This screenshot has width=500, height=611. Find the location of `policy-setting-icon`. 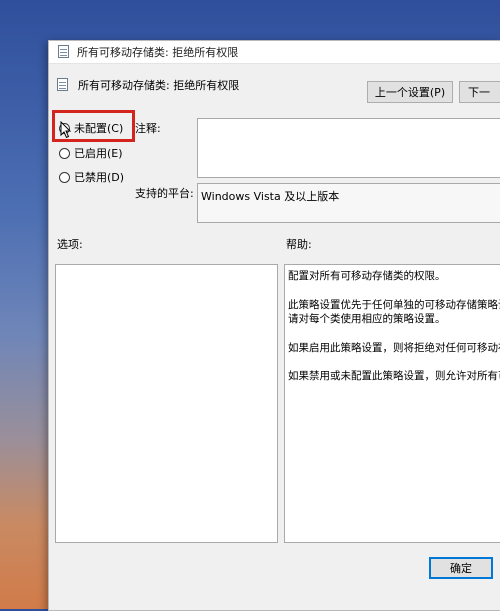

policy-setting-icon is located at coordinates (63, 85).